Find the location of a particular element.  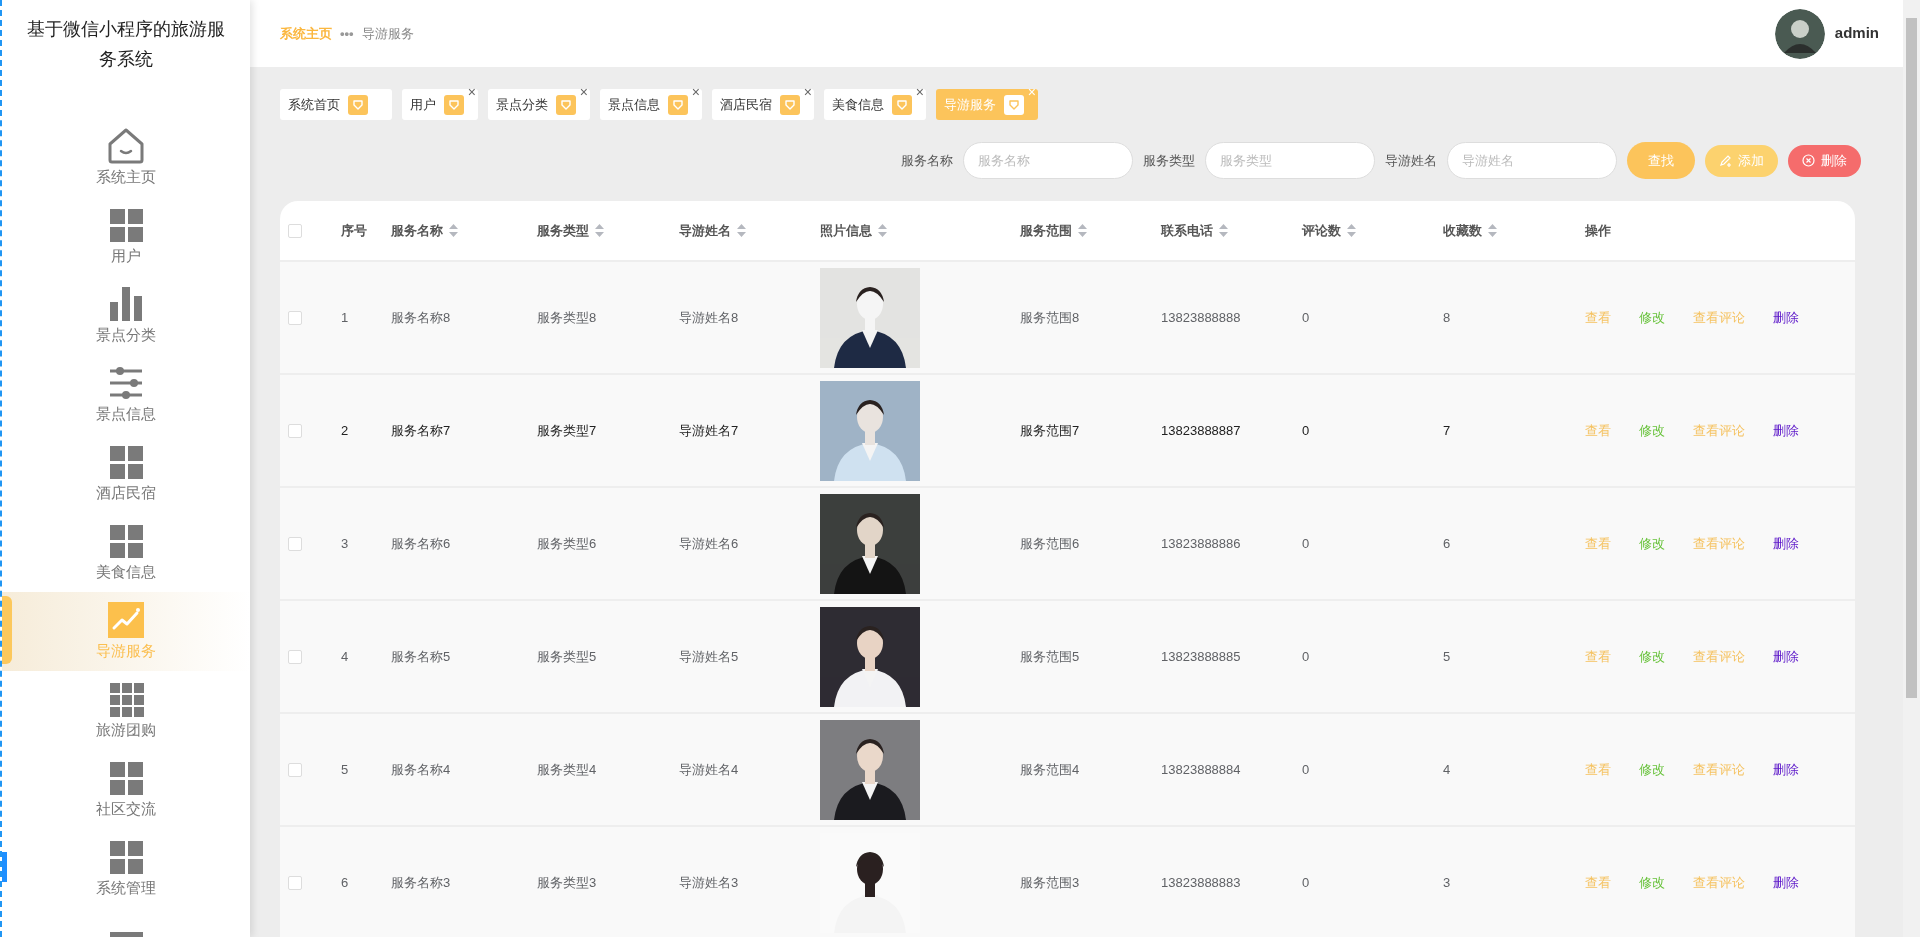

field-label: 服务名称 is located at coordinates (927, 160).